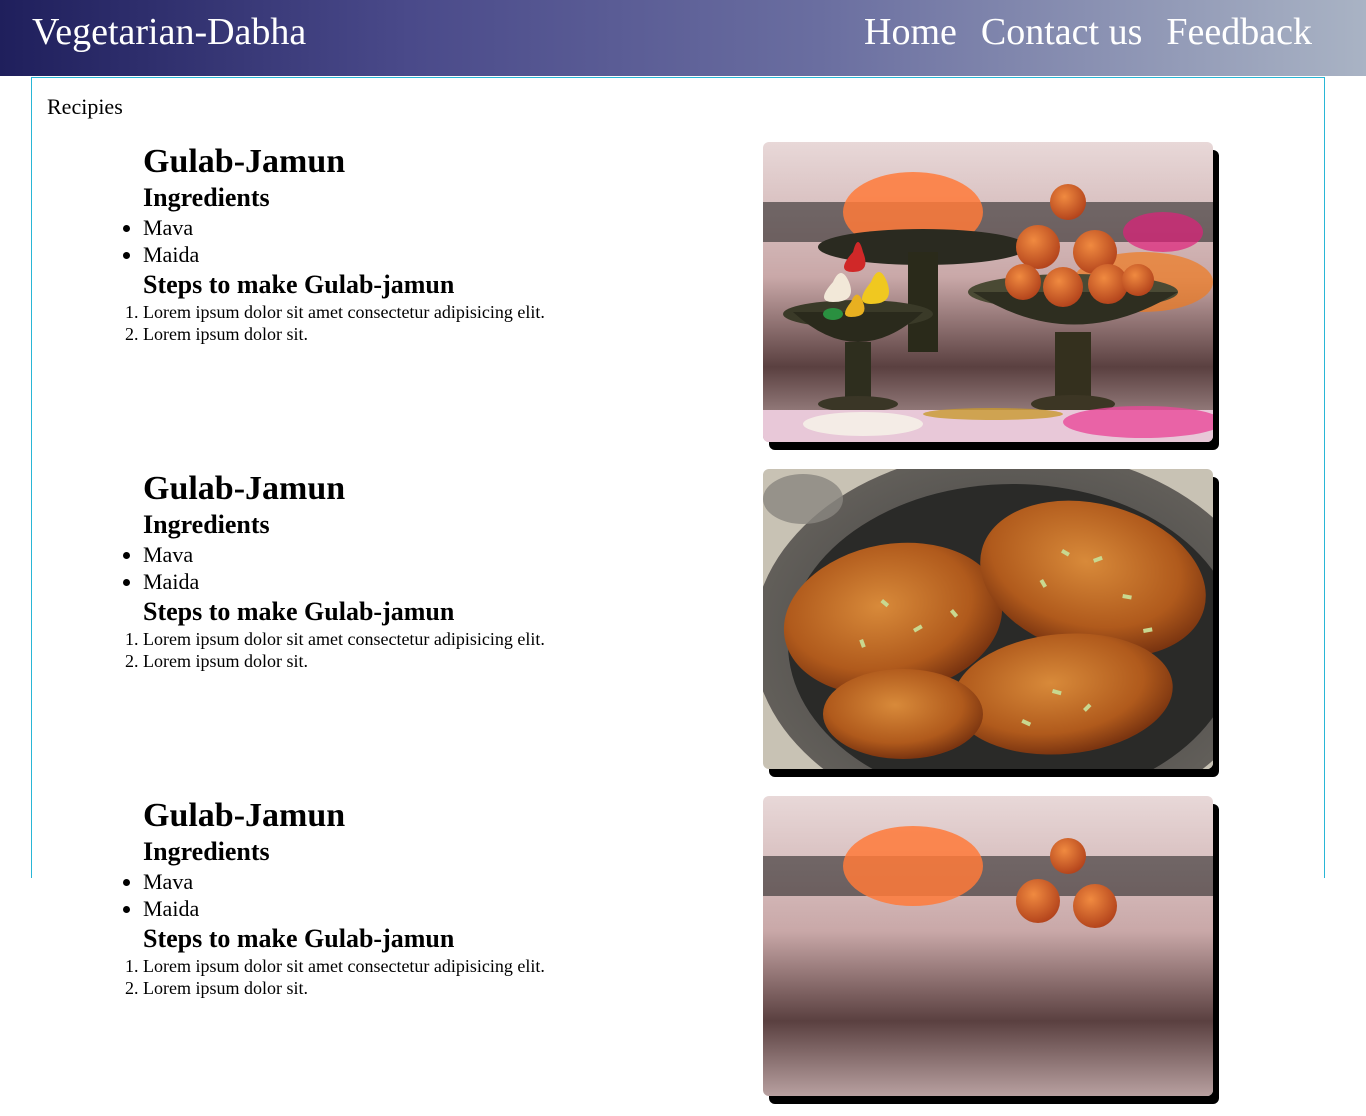 This screenshot has width=1366, height=1116. I want to click on nav-link-home: Home, so click(910, 32).